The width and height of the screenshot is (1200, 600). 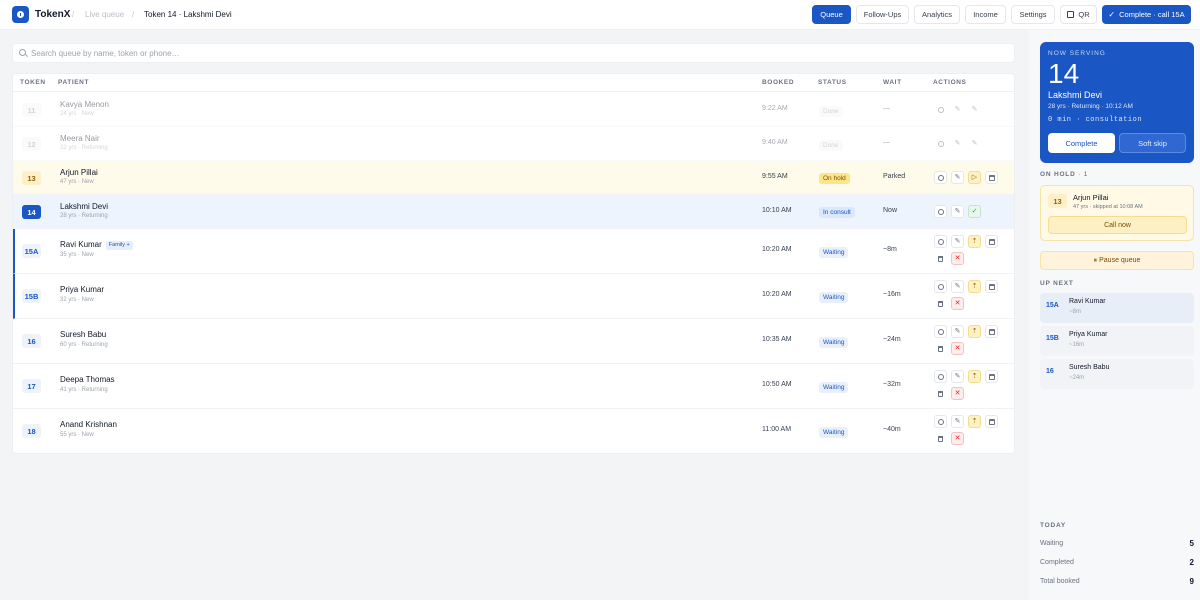 I want to click on complete-button: Complete, so click(x=1081, y=143).